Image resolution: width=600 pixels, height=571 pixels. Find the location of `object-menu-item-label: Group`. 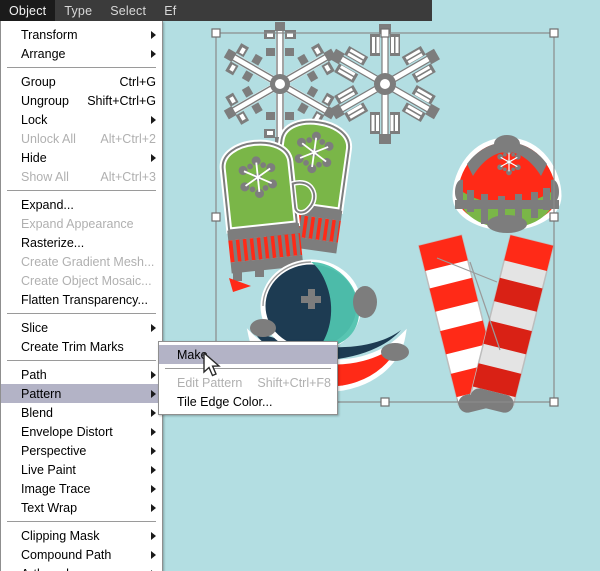

object-menu-item-label: Group is located at coordinates (38, 81).